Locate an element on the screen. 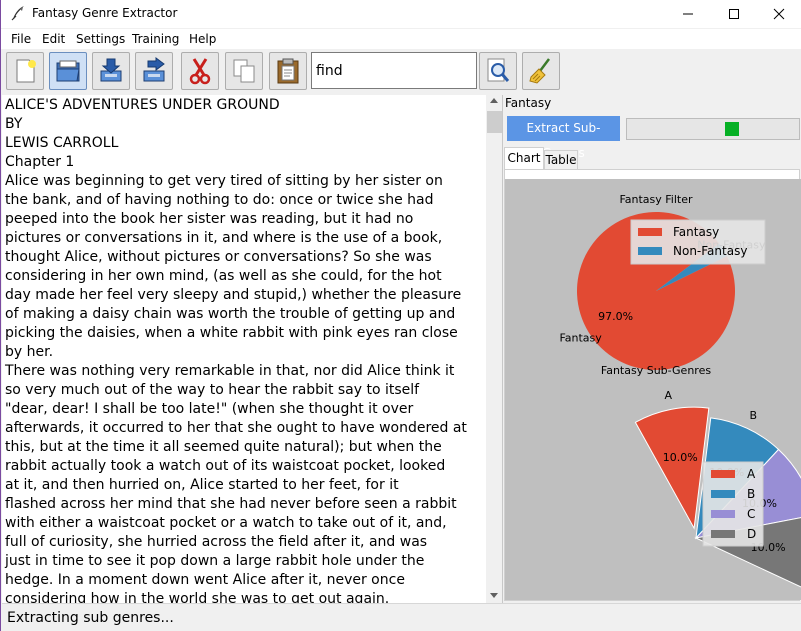 This screenshot has width=801, height=631. toolbar is located at coordinates (401, 71).